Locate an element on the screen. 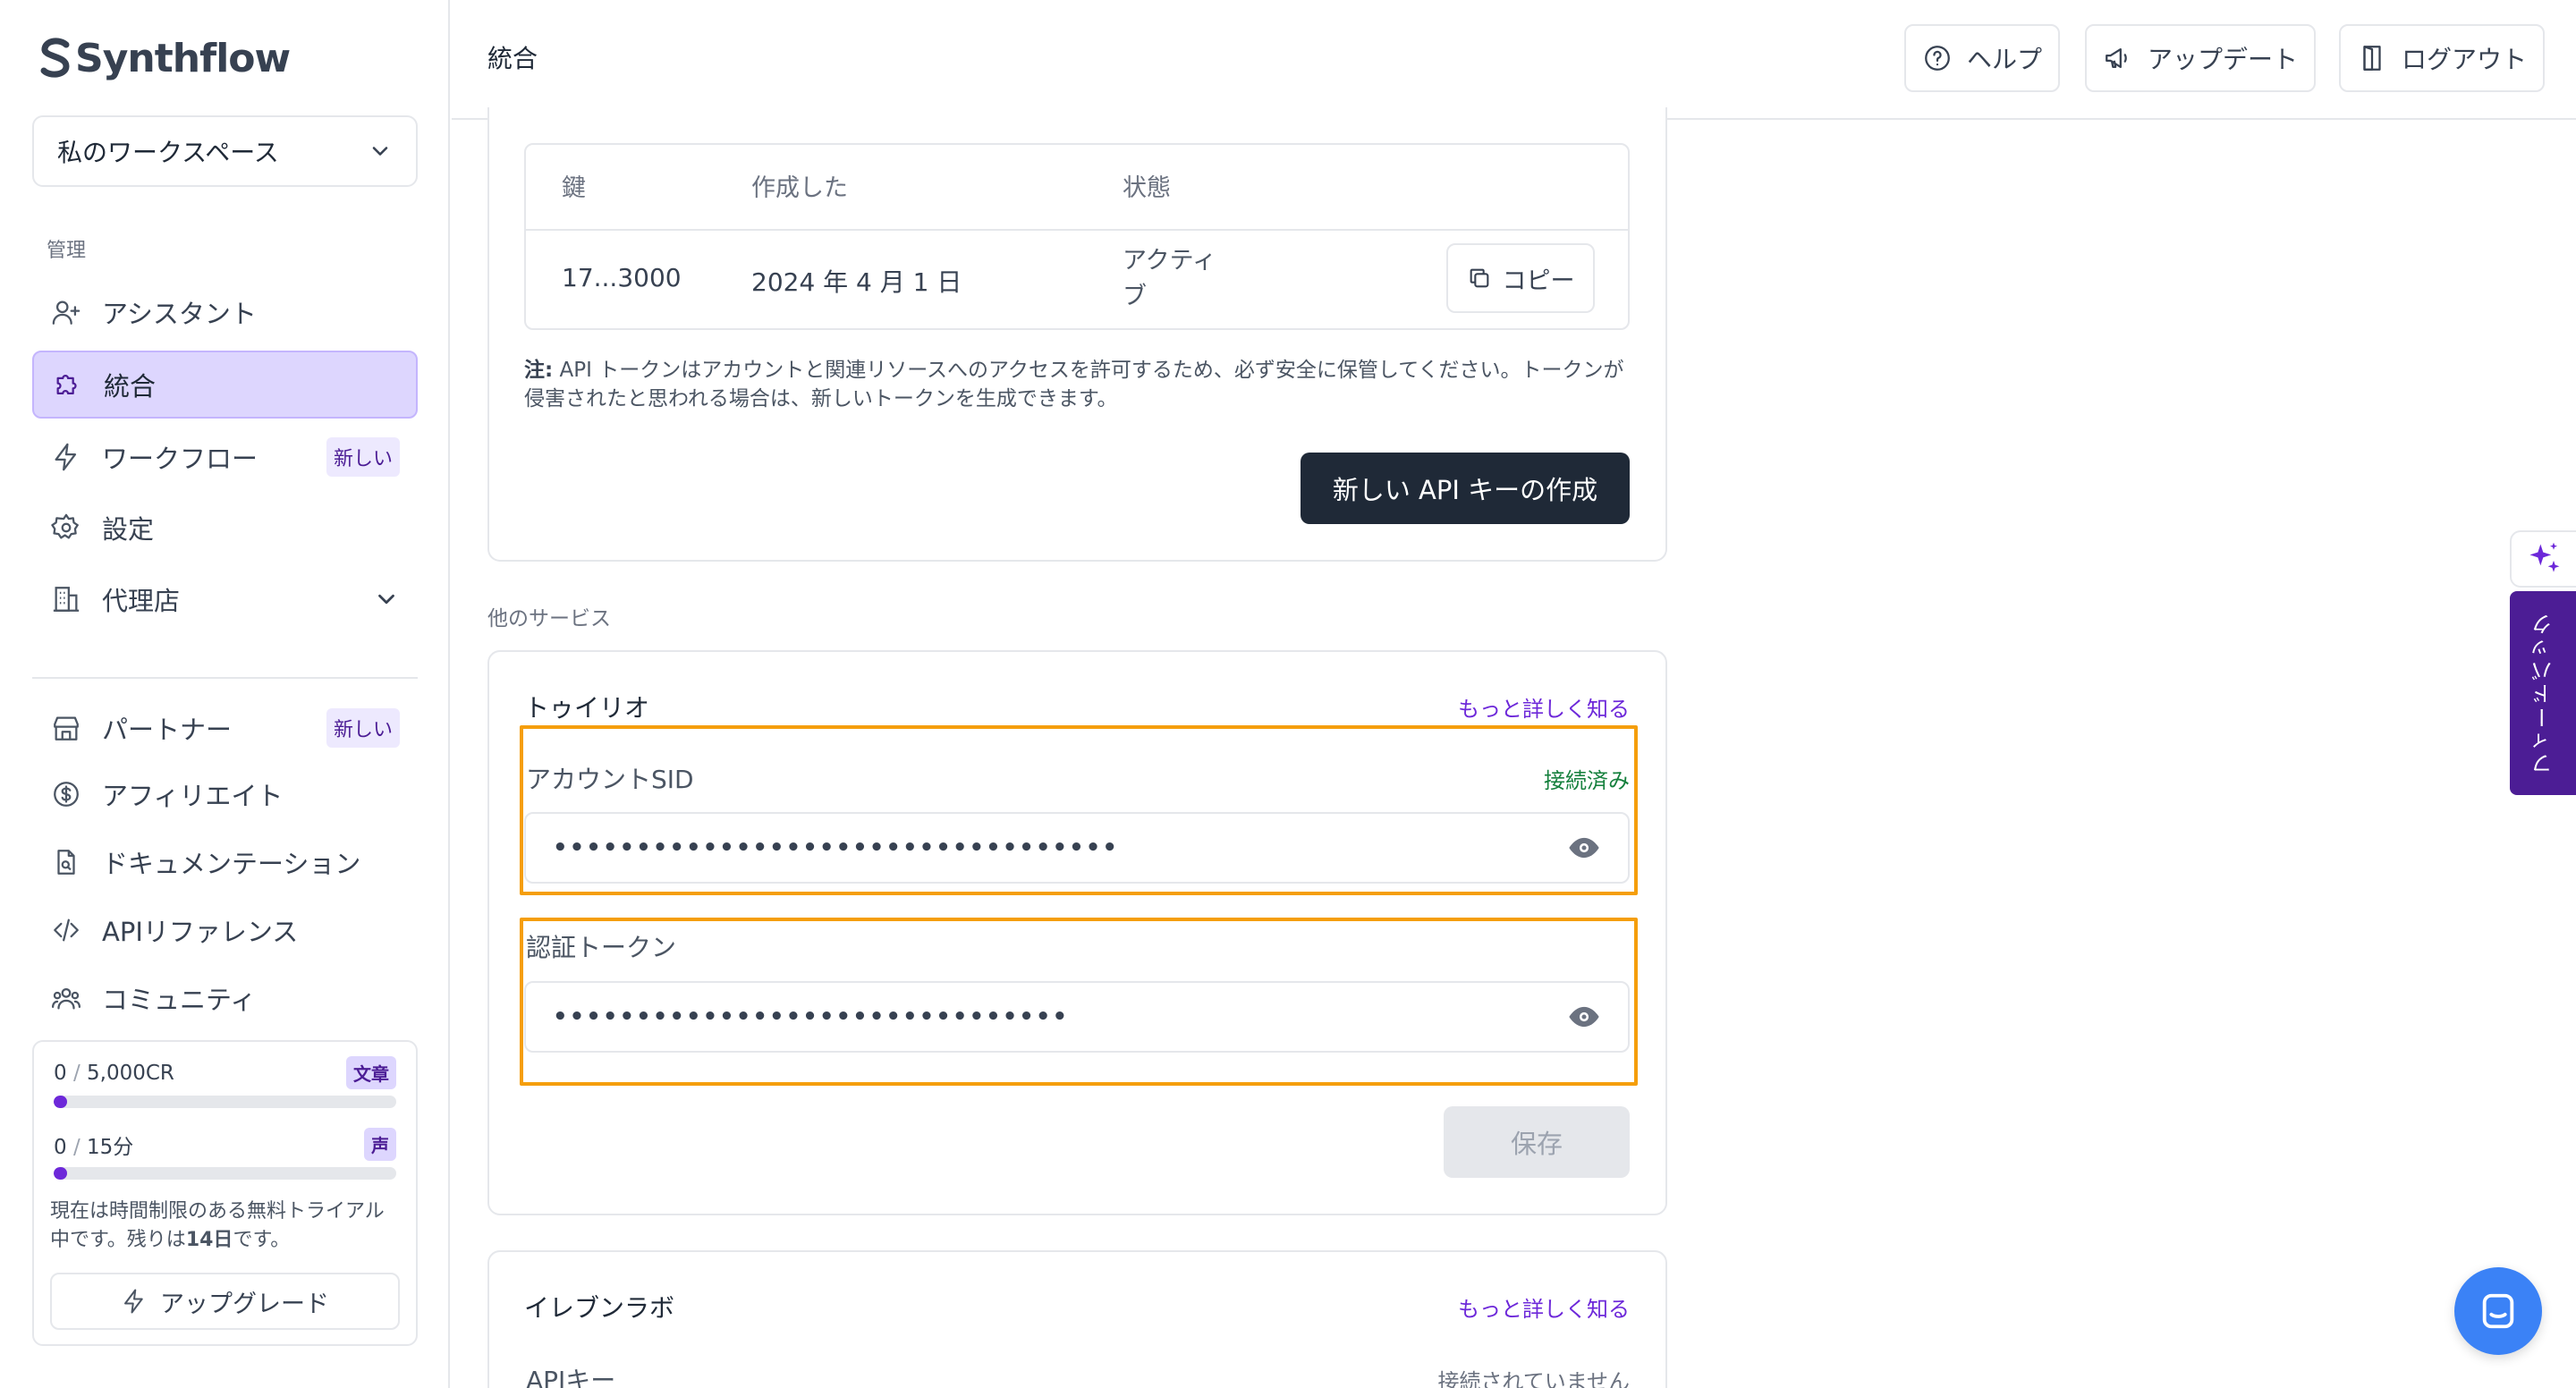  sidebar-item-label: コミュニティ is located at coordinates (179, 1000).